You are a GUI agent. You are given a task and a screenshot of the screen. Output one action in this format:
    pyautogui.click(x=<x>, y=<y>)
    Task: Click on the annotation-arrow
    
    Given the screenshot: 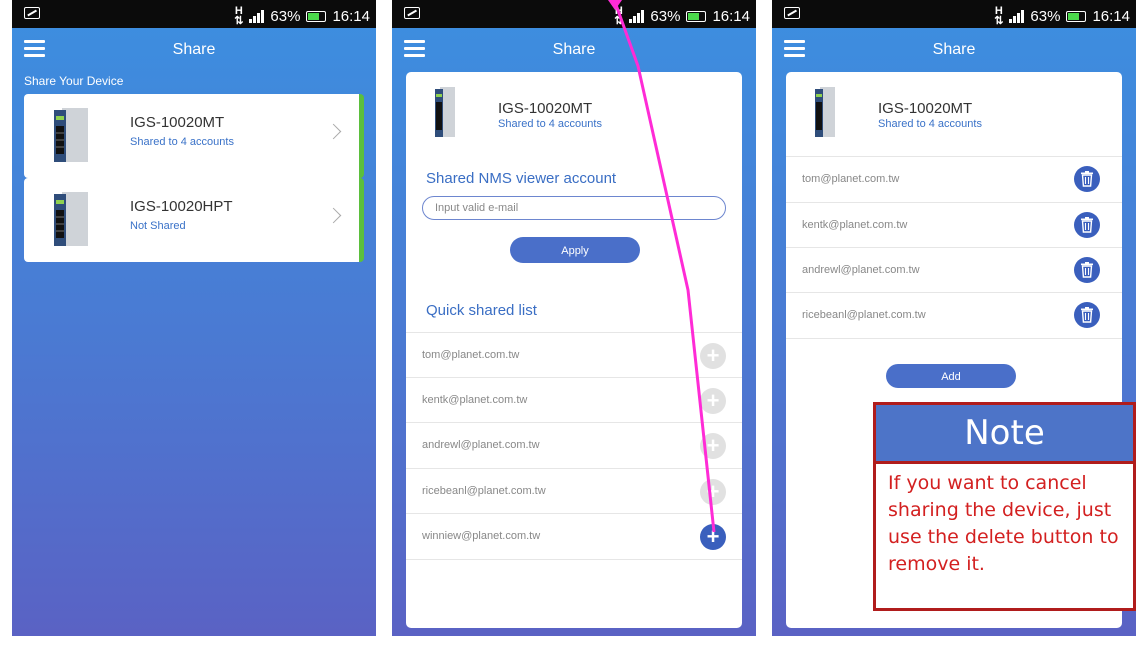 What is the action you would take?
    pyautogui.click(x=662, y=266)
    